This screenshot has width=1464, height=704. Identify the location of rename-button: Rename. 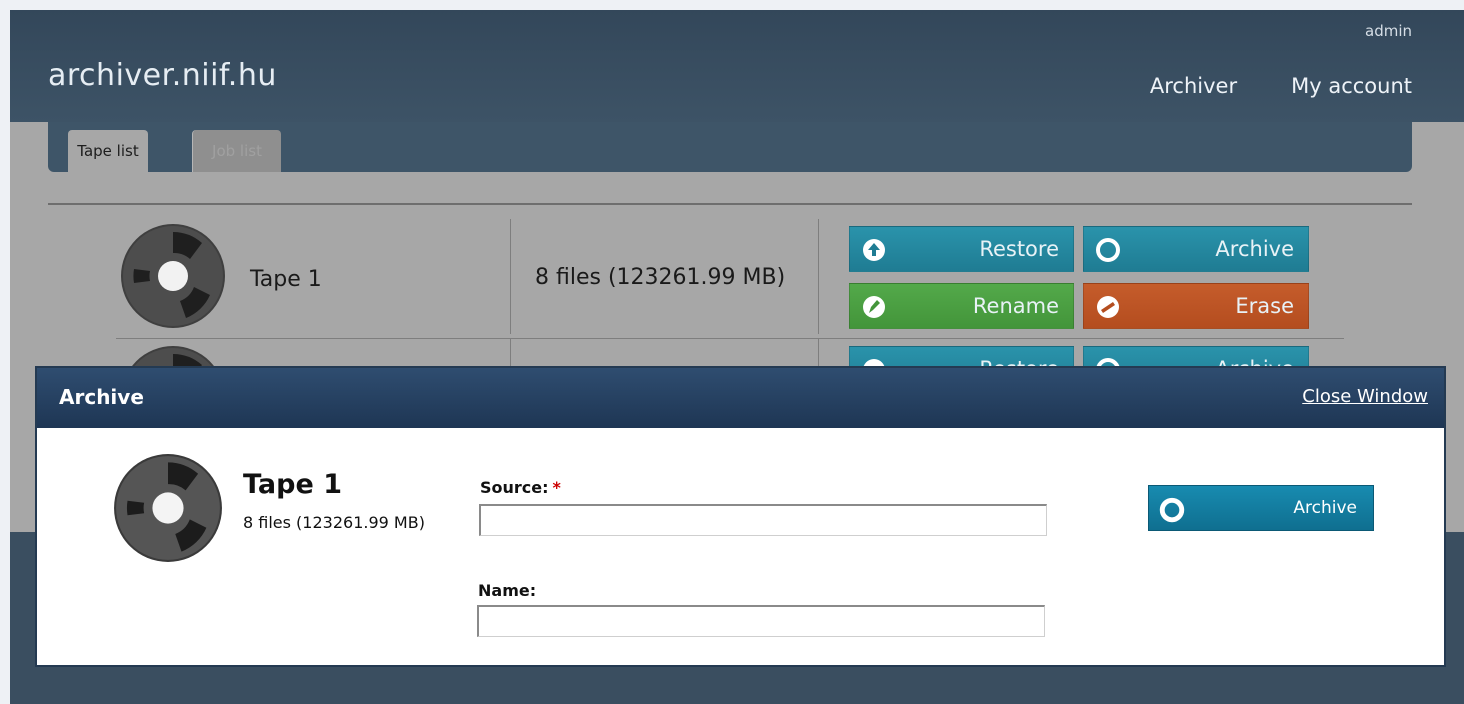
(961, 306).